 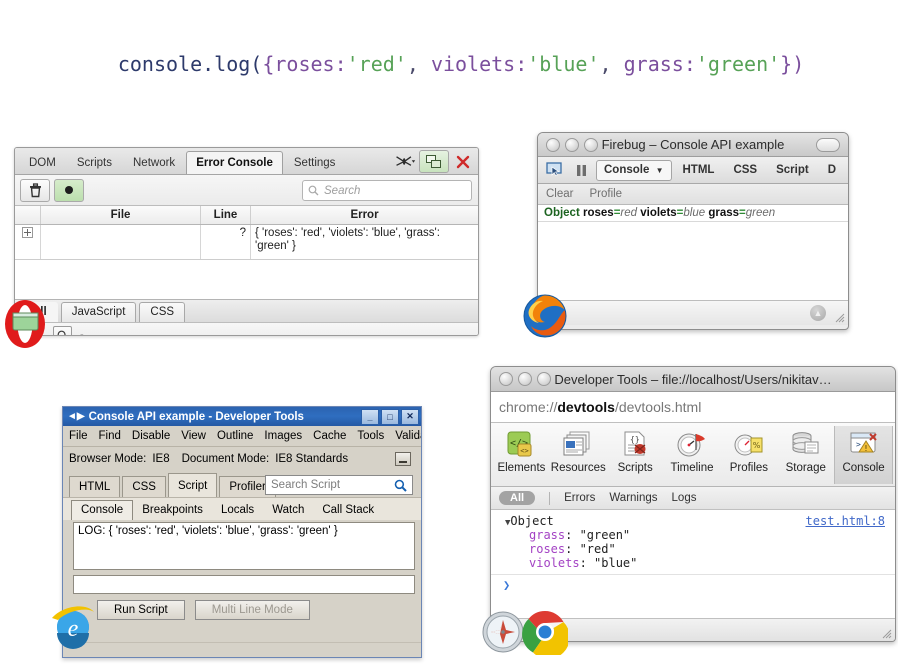 I want to click on log-object-header: ▼Object test.html:8, so click(x=696, y=521).